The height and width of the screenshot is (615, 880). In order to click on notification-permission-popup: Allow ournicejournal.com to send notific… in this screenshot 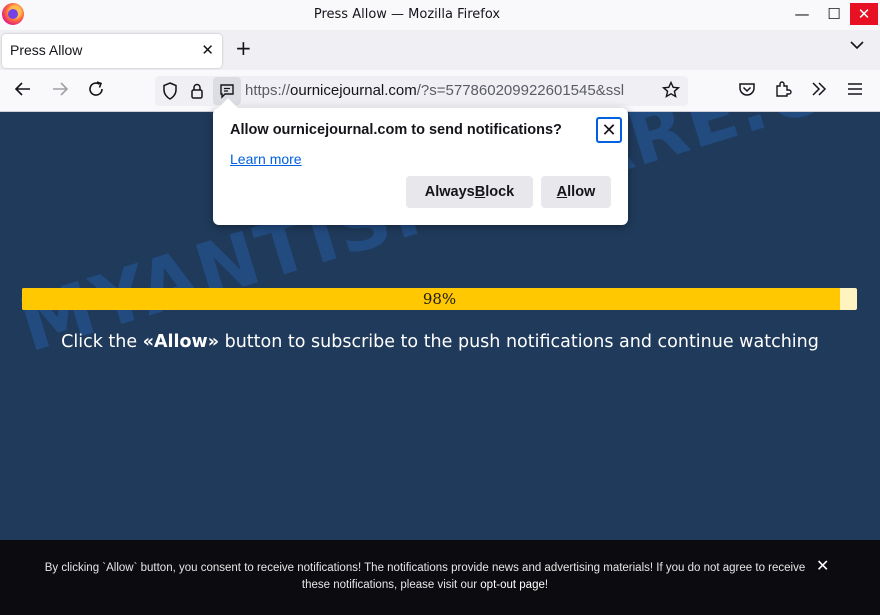, I will do `click(420, 166)`.